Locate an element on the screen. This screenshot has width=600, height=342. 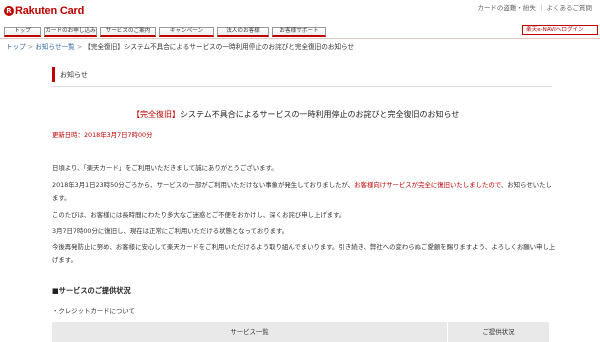
breadcrumb-news: お知らせ一覧 is located at coordinates (54, 47).